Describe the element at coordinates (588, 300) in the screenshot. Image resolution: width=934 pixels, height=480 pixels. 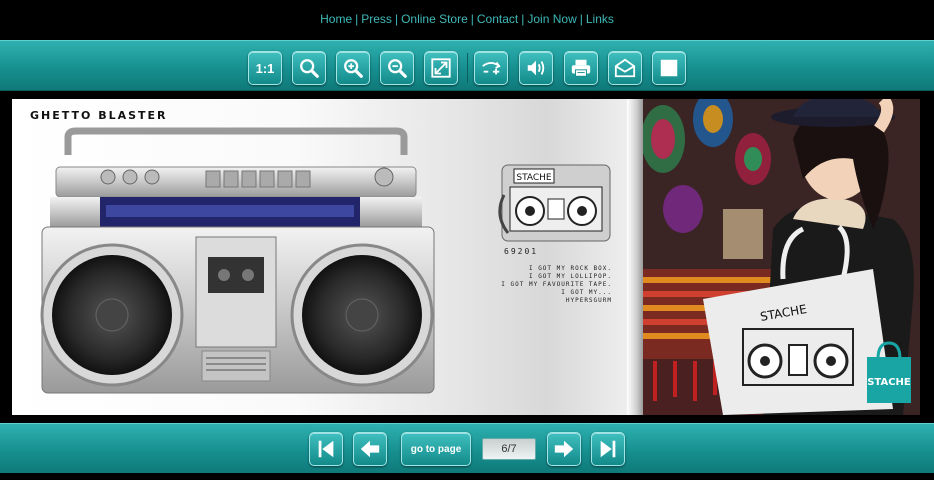
I see `tagline-line: HYPERSGURM` at that location.